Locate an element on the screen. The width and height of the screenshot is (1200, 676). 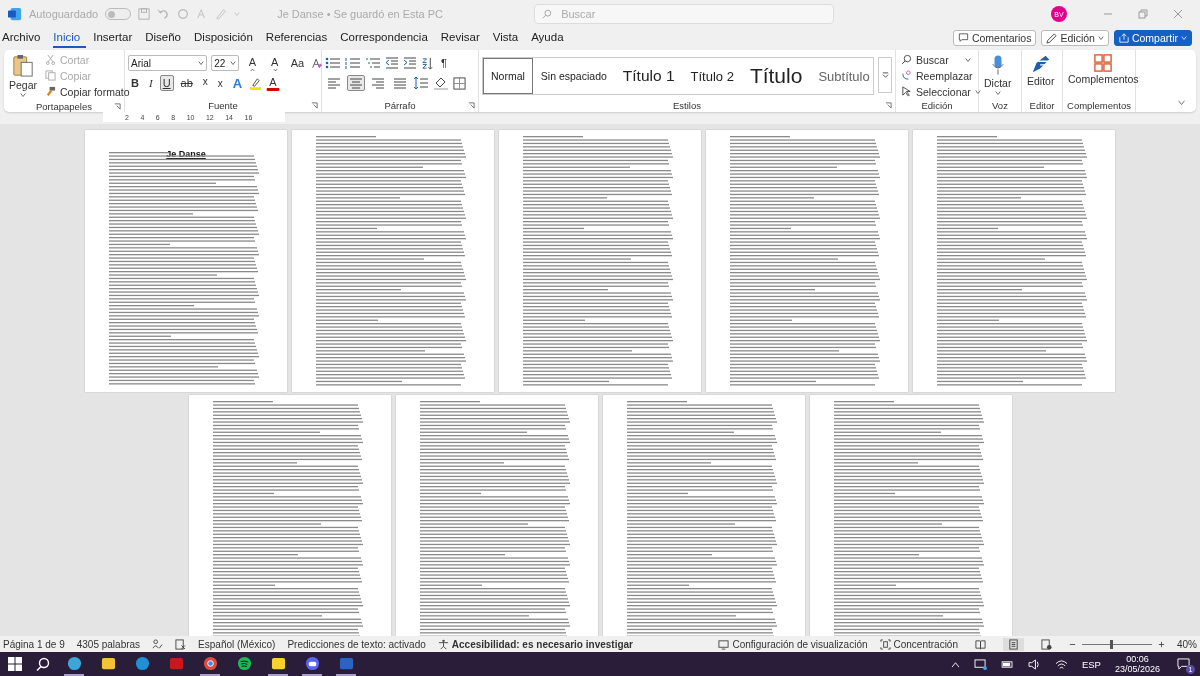
volume-icon is located at coordinates (1034, 664).